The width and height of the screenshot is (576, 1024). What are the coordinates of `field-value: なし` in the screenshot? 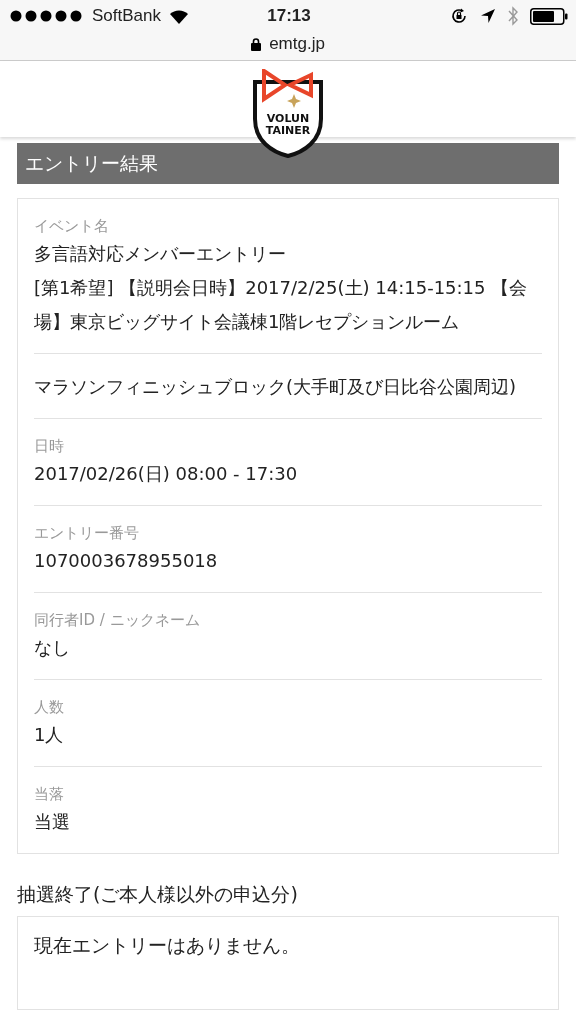 It's located at (52, 648).